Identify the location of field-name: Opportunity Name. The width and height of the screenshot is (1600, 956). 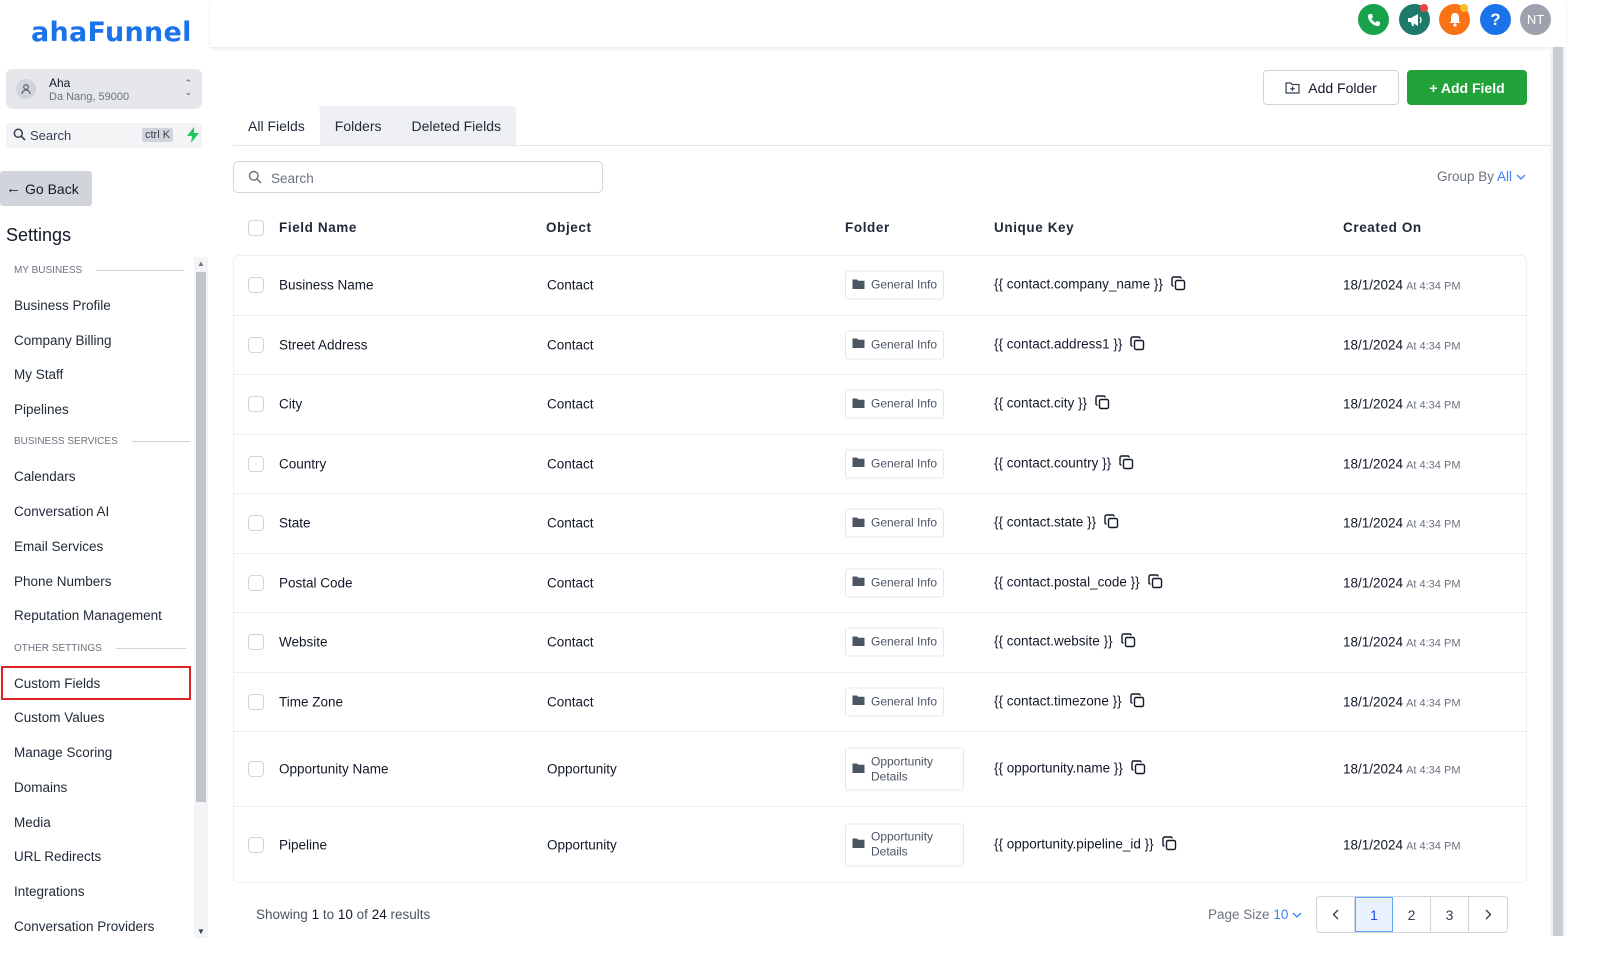
(334, 769).